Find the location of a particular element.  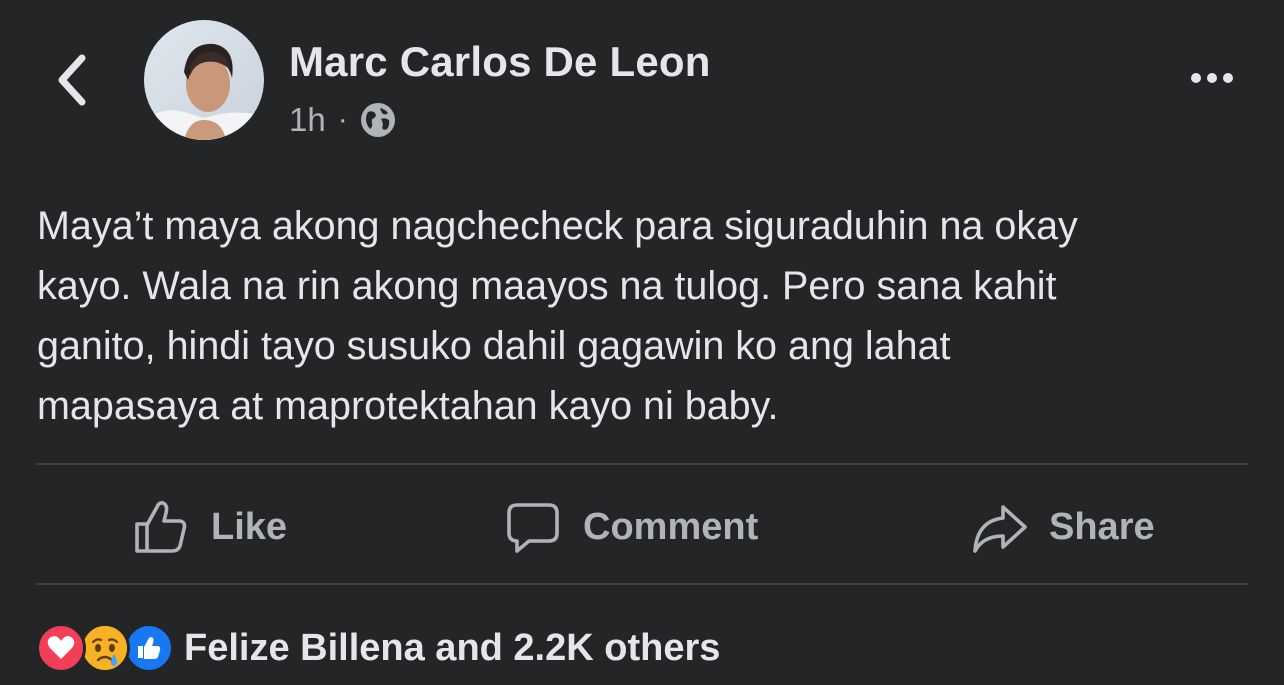

chevron-left-icon is located at coordinates (72, 80).